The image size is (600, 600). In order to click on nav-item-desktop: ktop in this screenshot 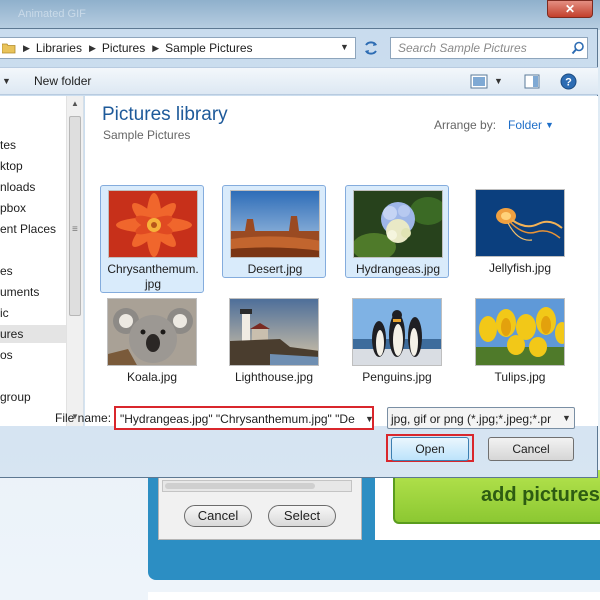, I will do `click(11, 166)`.